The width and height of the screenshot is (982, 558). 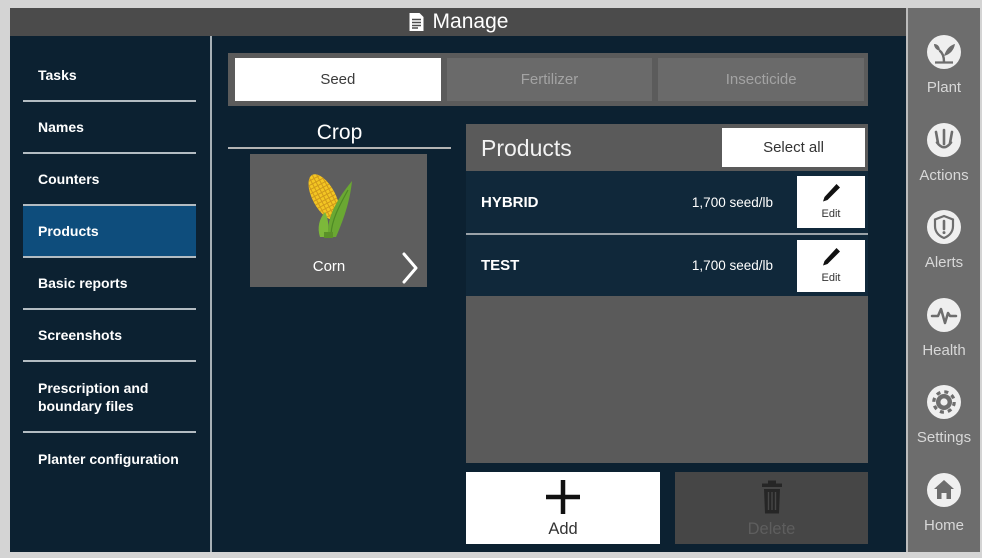 What do you see at coordinates (80, 335) in the screenshot?
I see `nav-item-label: Screenshots` at bounding box center [80, 335].